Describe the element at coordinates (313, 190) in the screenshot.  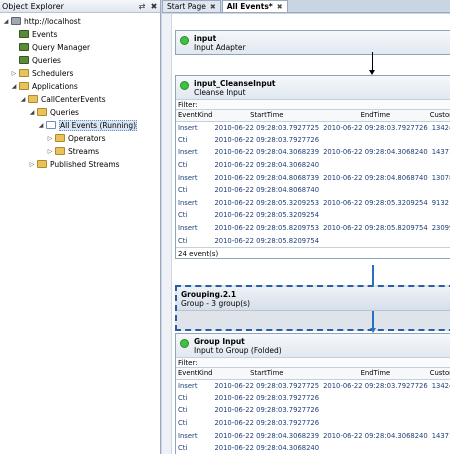
I see `table-row: Cti 2010-06-22 09:28:04.8068740` at that location.